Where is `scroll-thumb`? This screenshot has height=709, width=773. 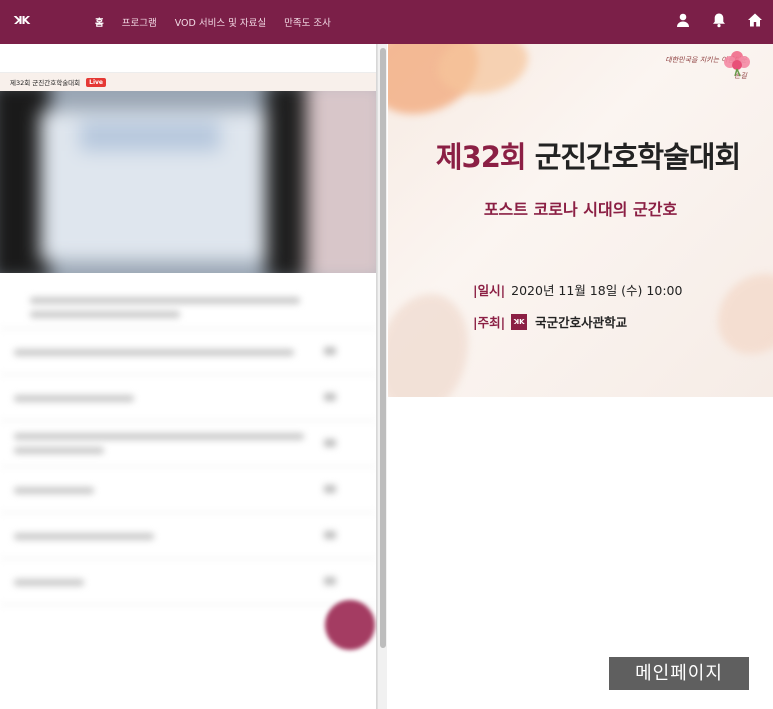 scroll-thumb is located at coordinates (383, 348).